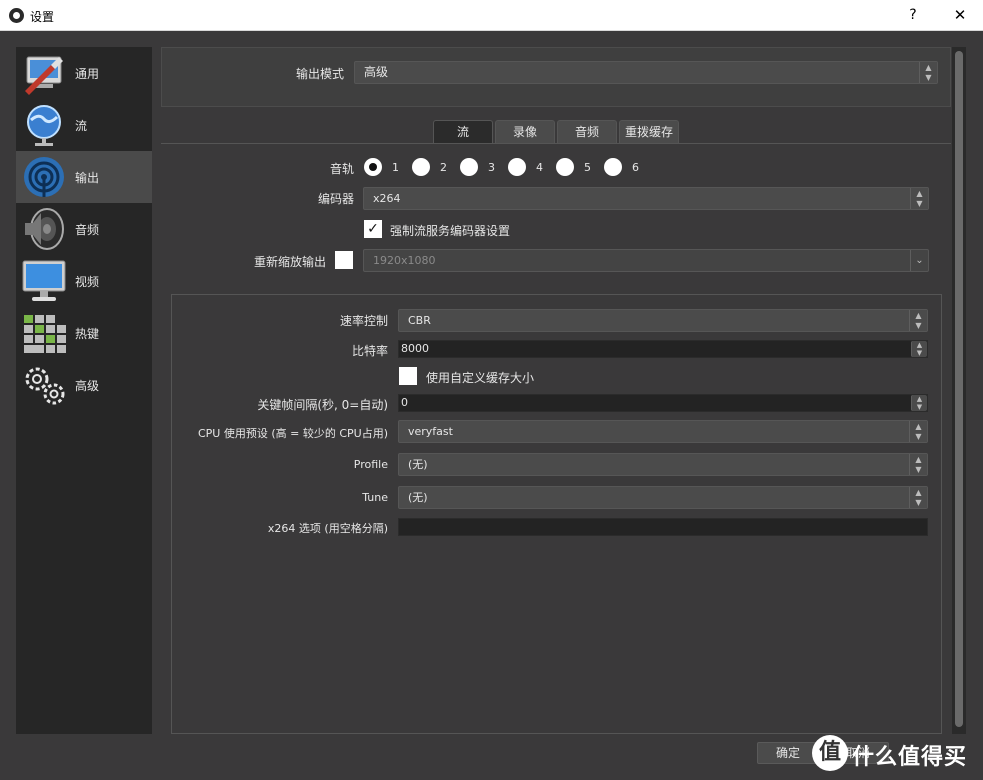 The width and height of the screenshot is (983, 780). Describe the element at coordinates (539, 167) in the screenshot. I see `track-label-4: 4` at that location.